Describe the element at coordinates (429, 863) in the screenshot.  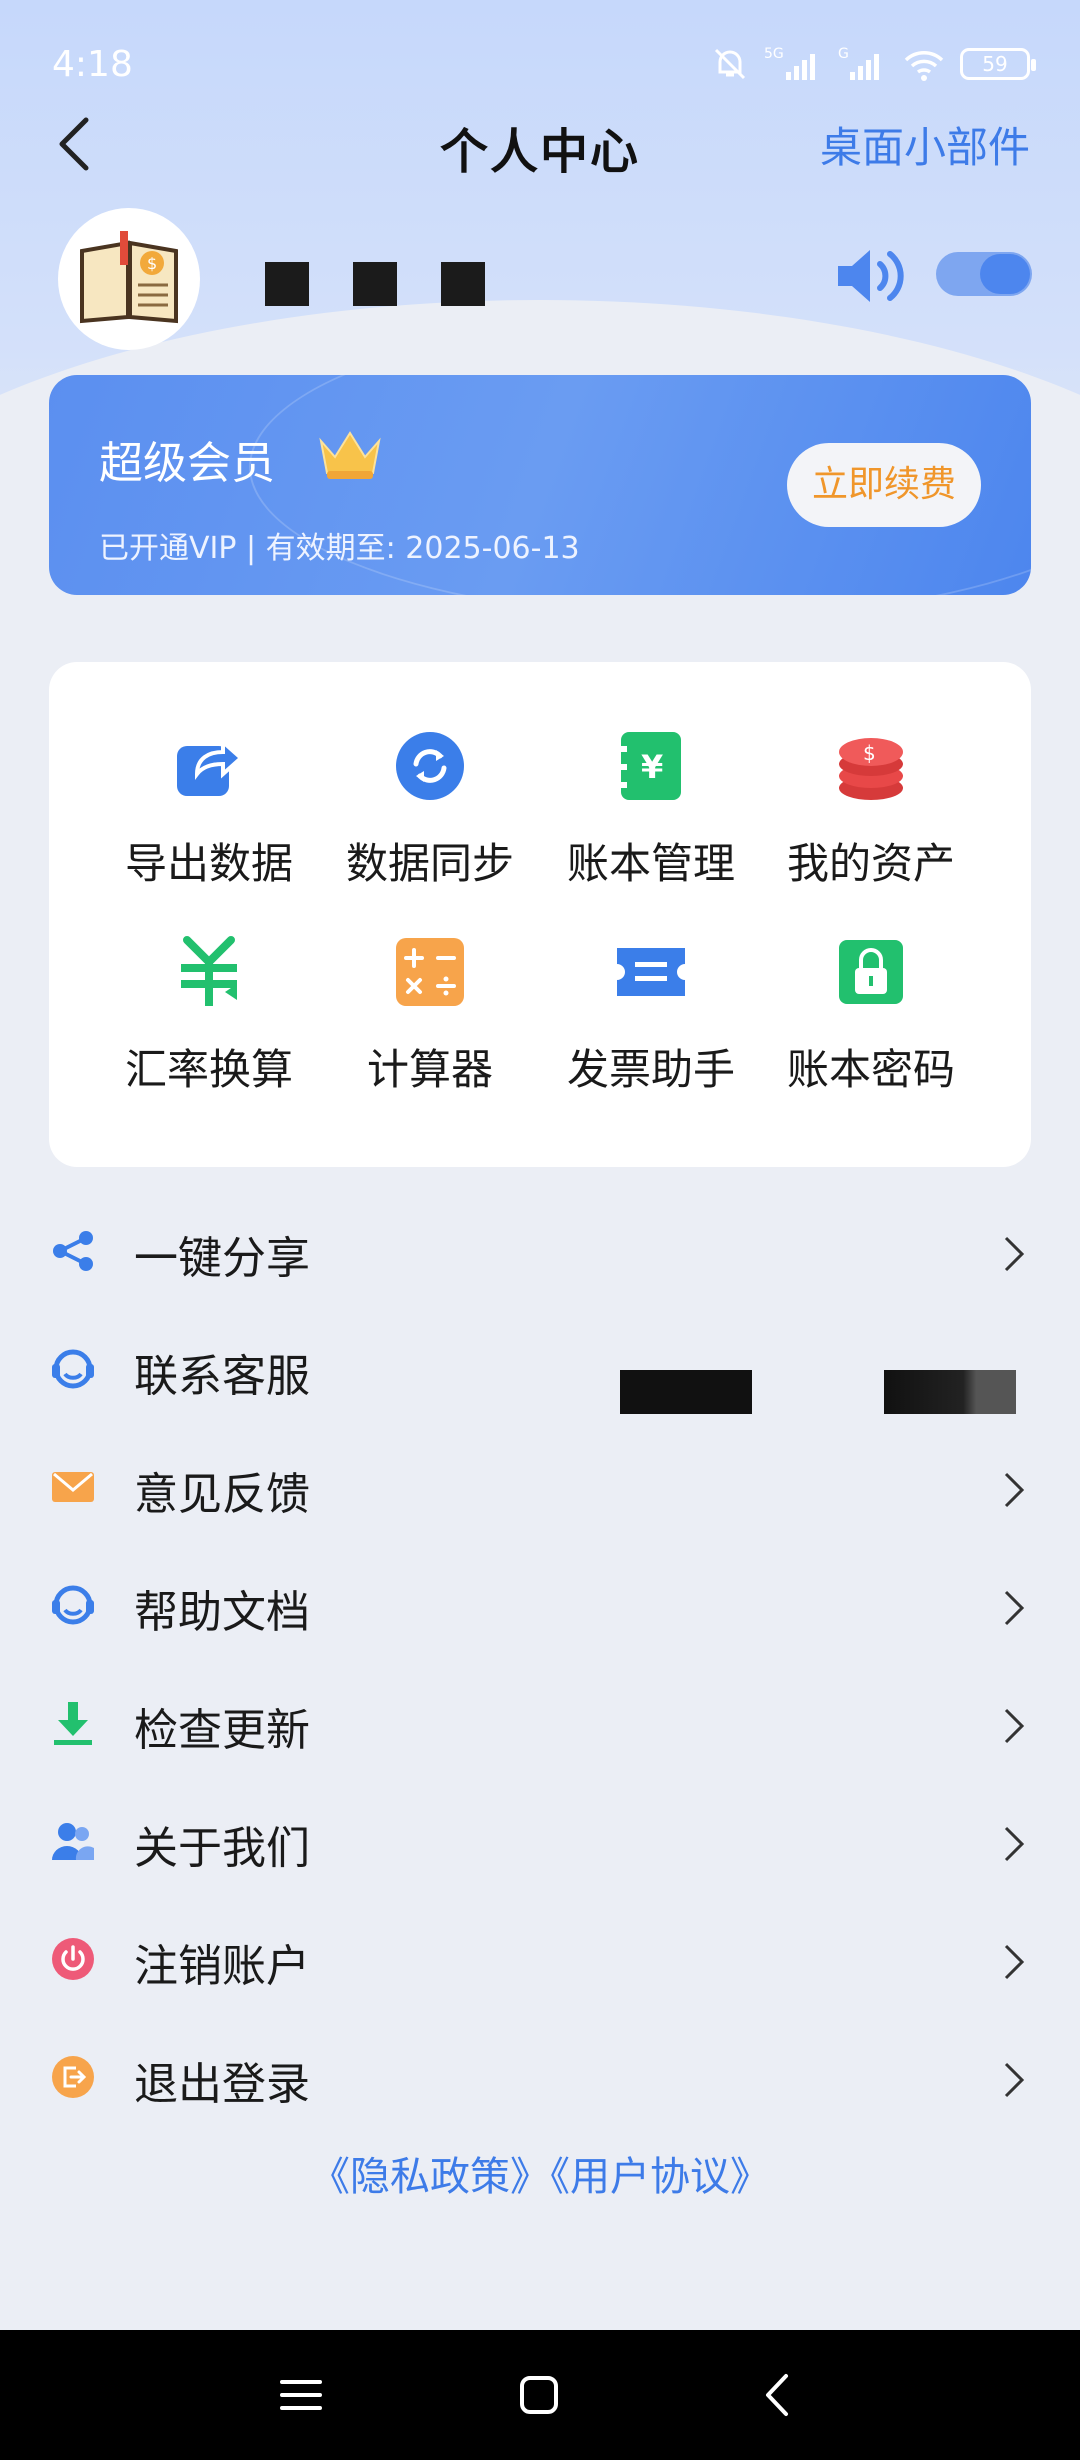
I see `grid-label: 数据同步` at that location.